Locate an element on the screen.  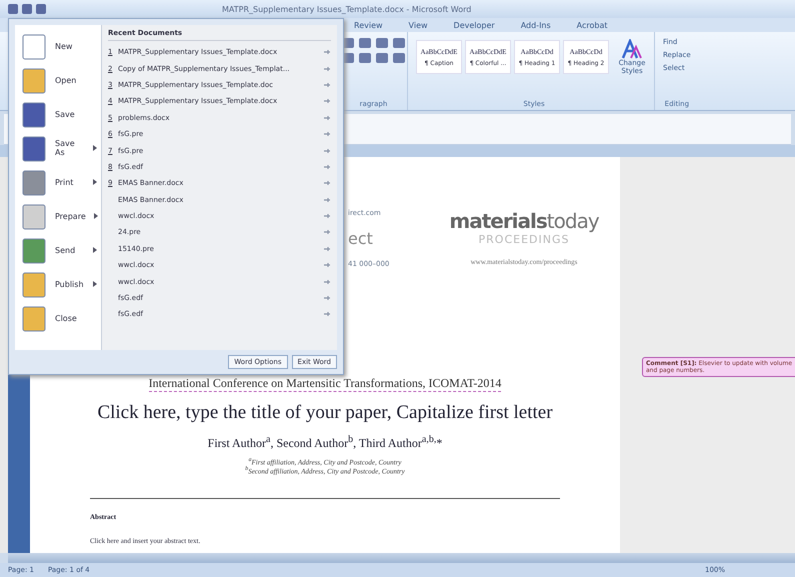
menu-command: Open is located at coordinates (58, 80).